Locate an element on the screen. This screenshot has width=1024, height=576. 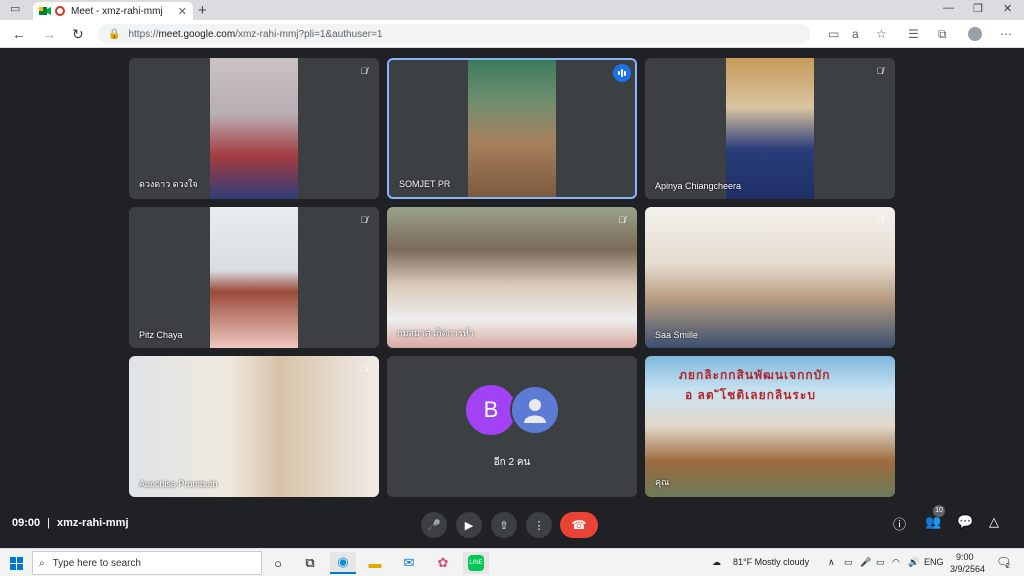
microphone-button: 🎤 is located at coordinates (434, 525).